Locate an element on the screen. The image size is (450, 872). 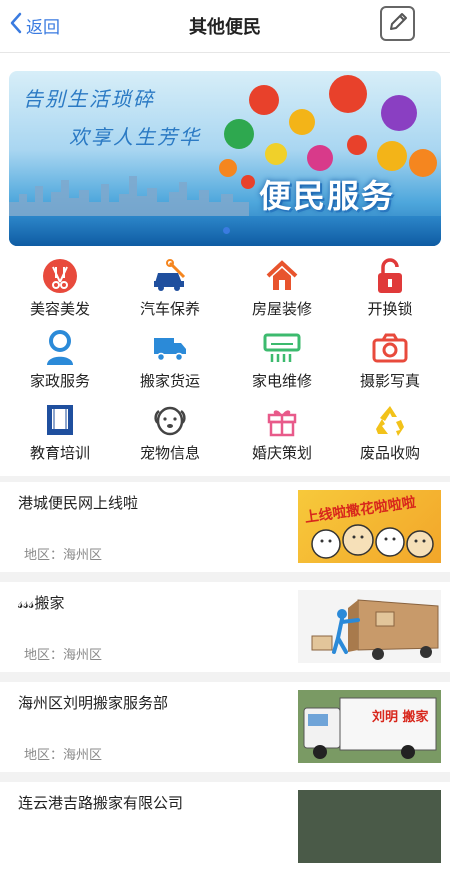
cartoon-characters is located at coordinates (372, 541).